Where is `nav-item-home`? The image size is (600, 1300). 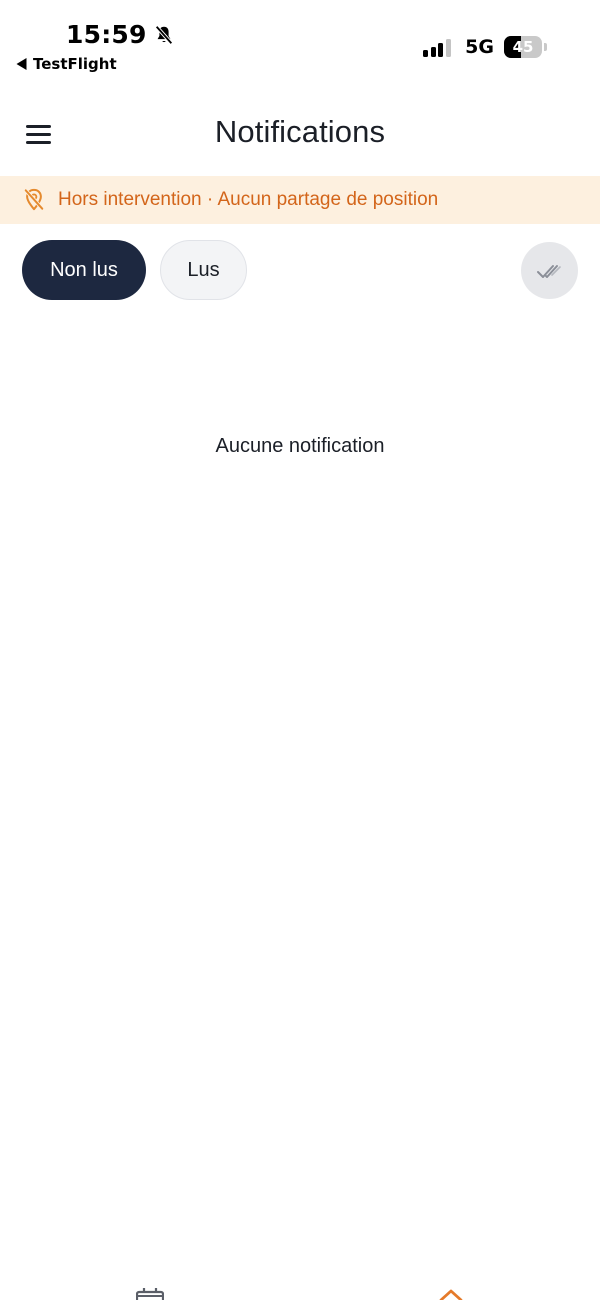
nav-item-home is located at coordinates (451, 1294).